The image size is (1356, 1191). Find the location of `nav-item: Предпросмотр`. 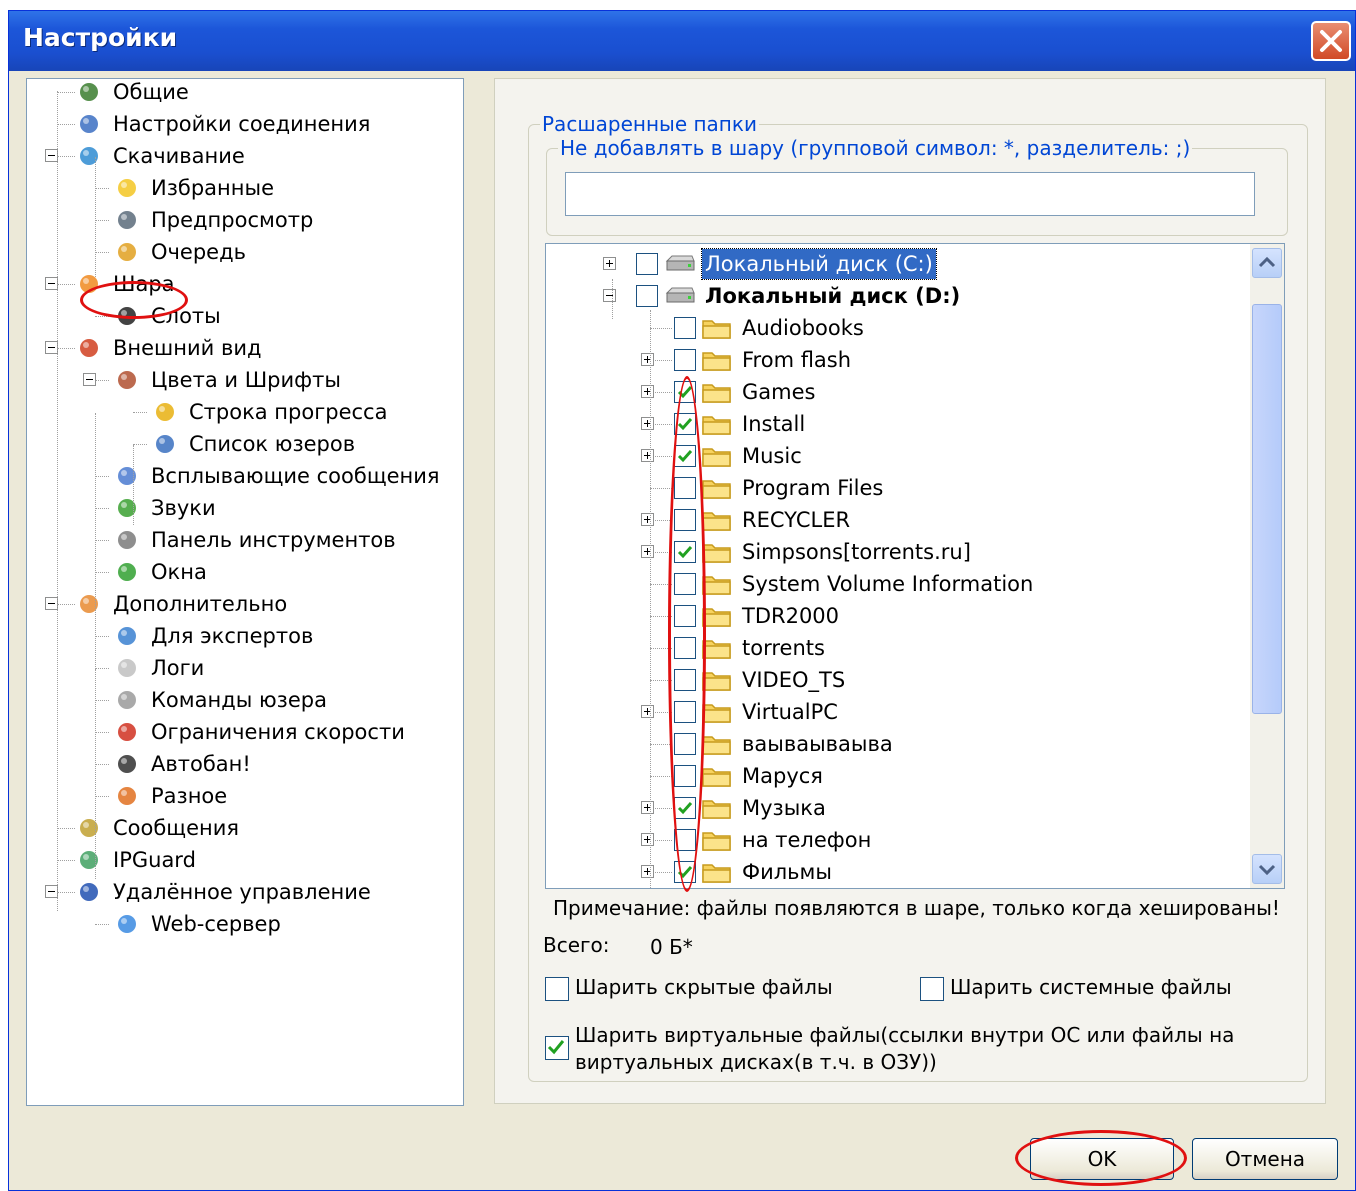

nav-item: Предпросмотр is located at coordinates (245, 220).